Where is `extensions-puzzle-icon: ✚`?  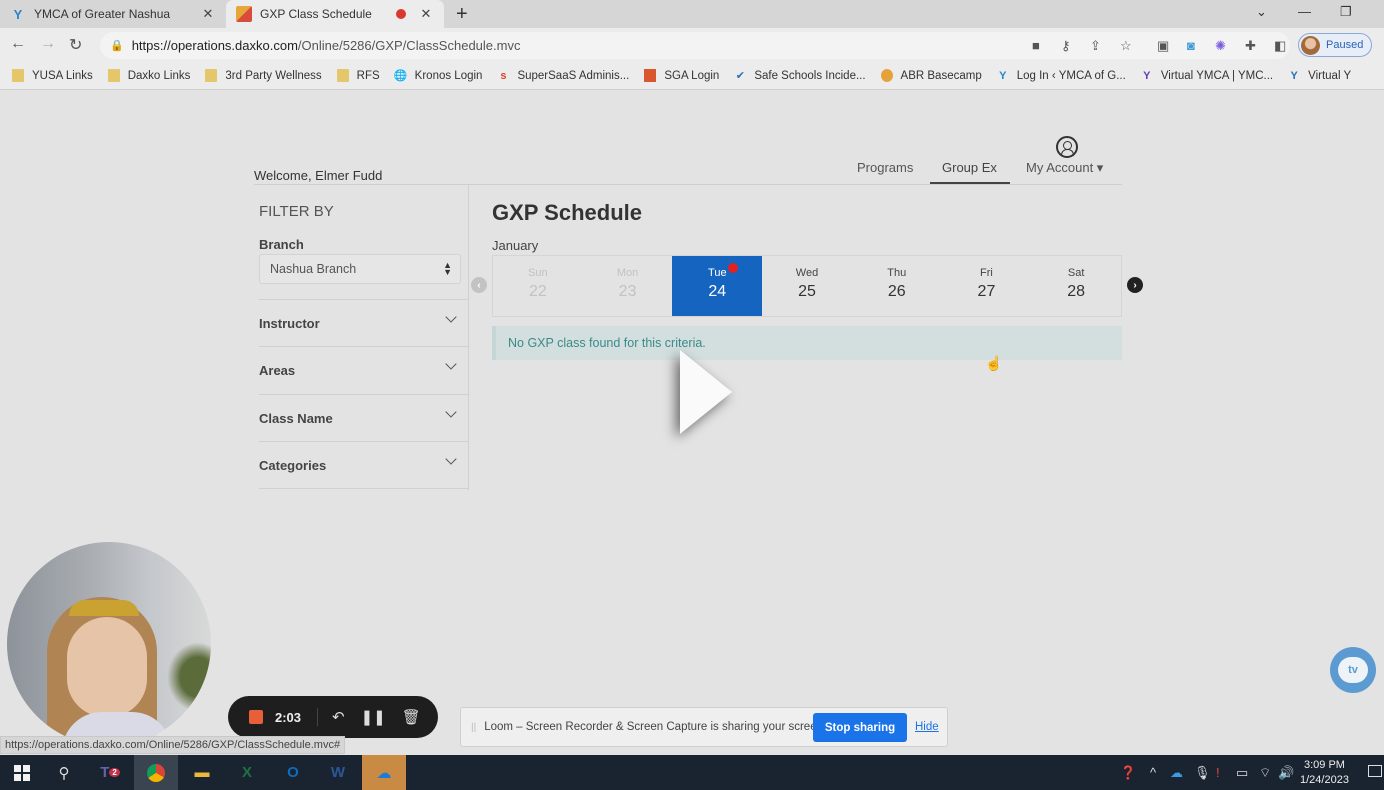
extensions-puzzle-icon: ✚ is located at coordinates (1250, 46).